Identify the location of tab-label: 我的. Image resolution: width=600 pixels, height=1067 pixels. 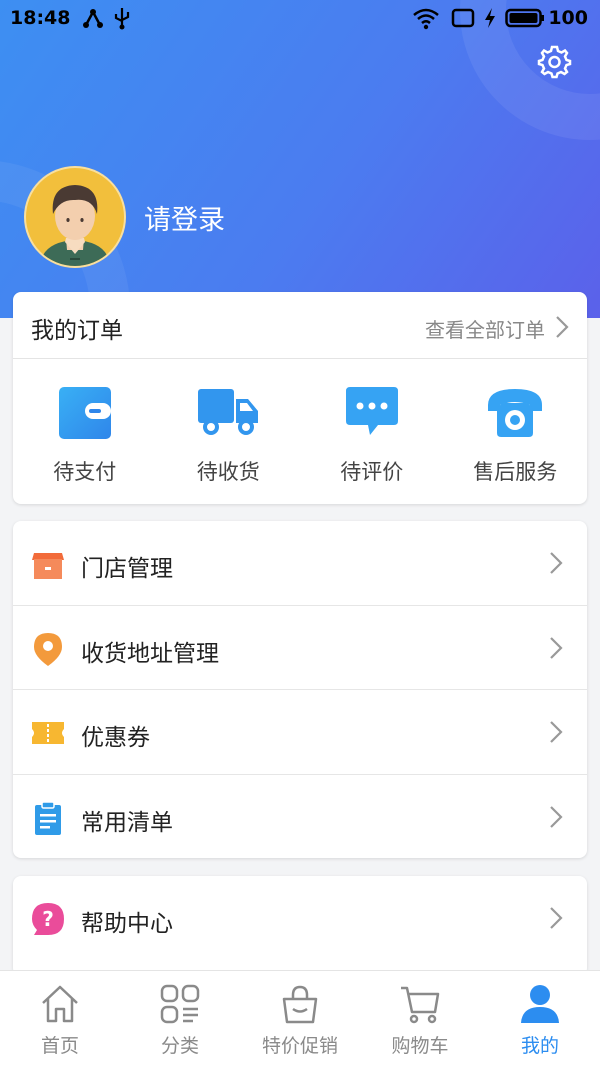
(539, 1046).